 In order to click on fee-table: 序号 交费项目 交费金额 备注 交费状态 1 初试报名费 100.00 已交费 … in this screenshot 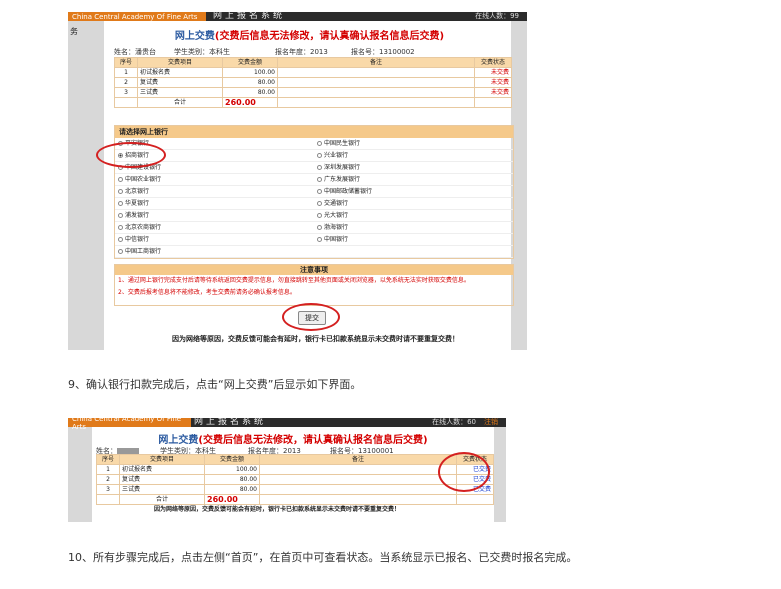, I will do `click(295, 479)`.